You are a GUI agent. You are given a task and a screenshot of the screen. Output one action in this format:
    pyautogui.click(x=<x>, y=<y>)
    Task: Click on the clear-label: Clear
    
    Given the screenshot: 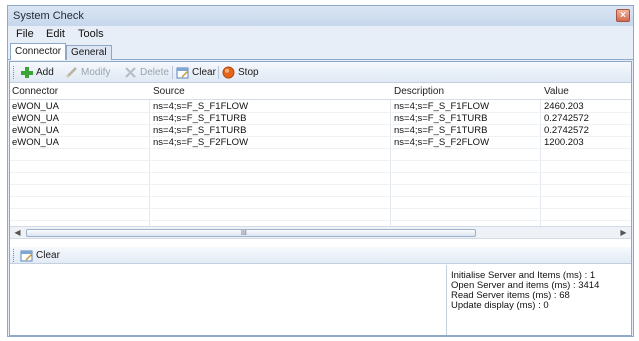 What is the action you would take?
    pyautogui.click(x=204, y=72)
    